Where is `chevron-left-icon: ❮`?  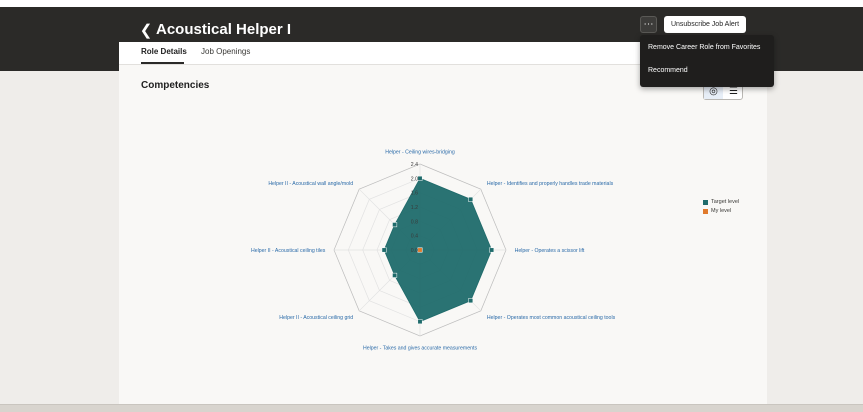 chevron-left-icon: ❮ is located at coordinates (146, 30).